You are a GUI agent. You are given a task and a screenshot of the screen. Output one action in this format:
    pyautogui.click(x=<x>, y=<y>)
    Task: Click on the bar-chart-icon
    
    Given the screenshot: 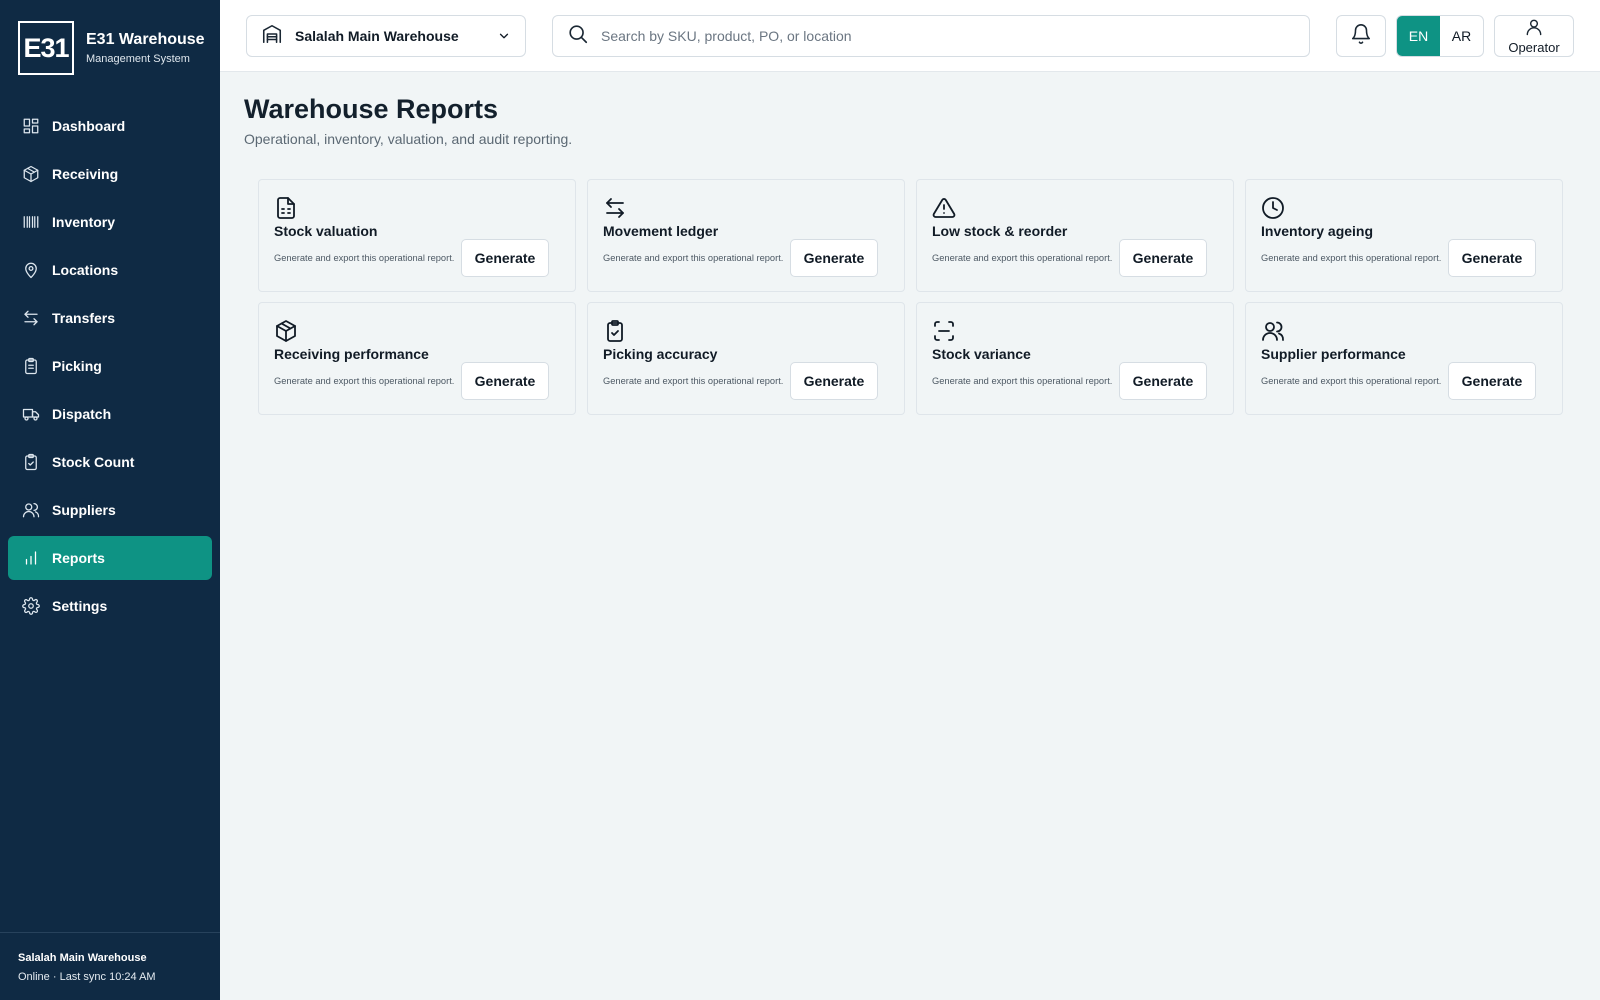 What is the action you would take?
    pyautogui.click(x=31, y=558)
    